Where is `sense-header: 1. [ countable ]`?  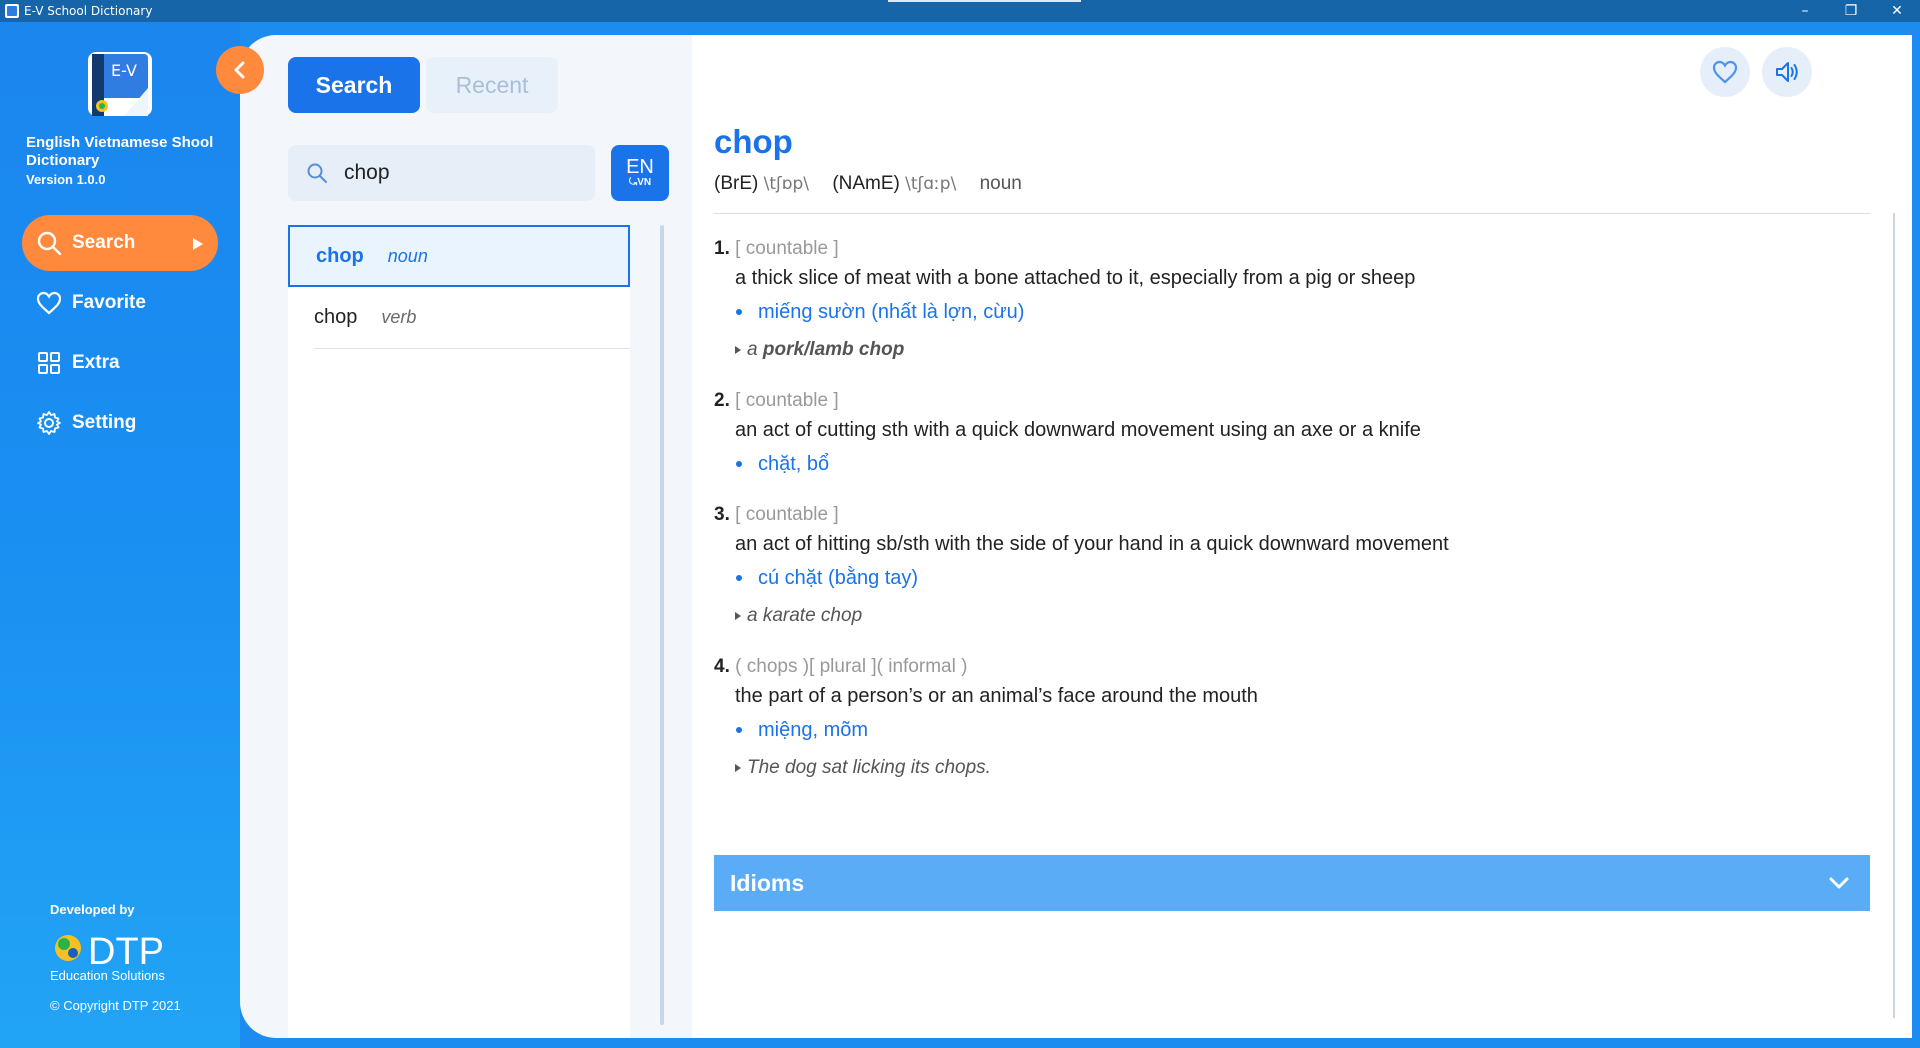
sense-header: 1. [ countable ] is located at coordinates (1292, 249).